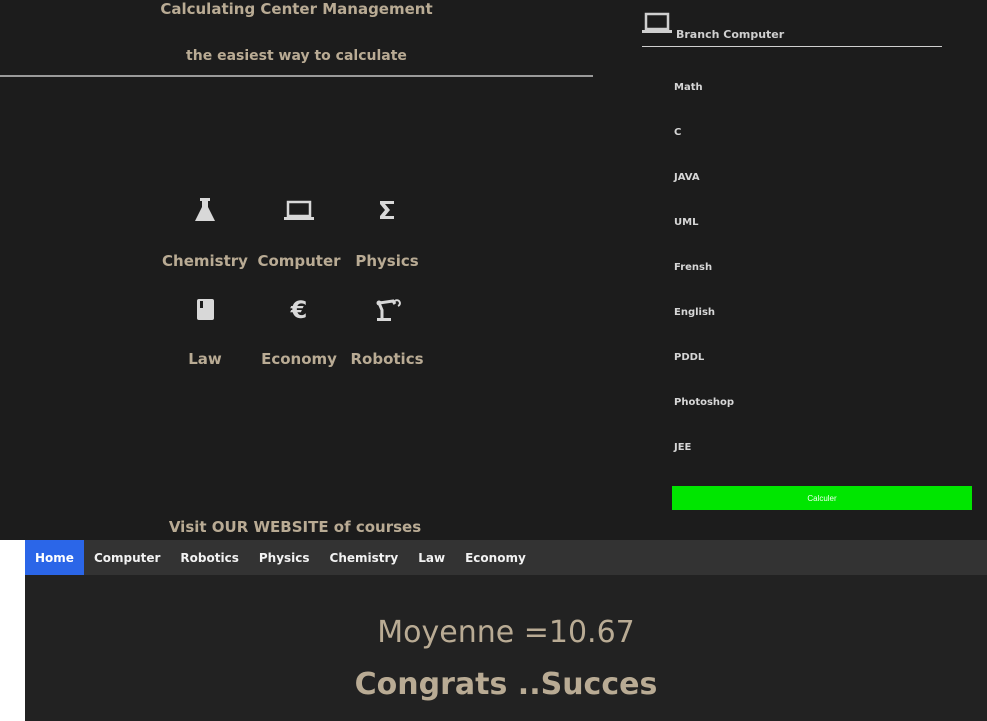  I want to click on subject-c: C, so click(677, 132).